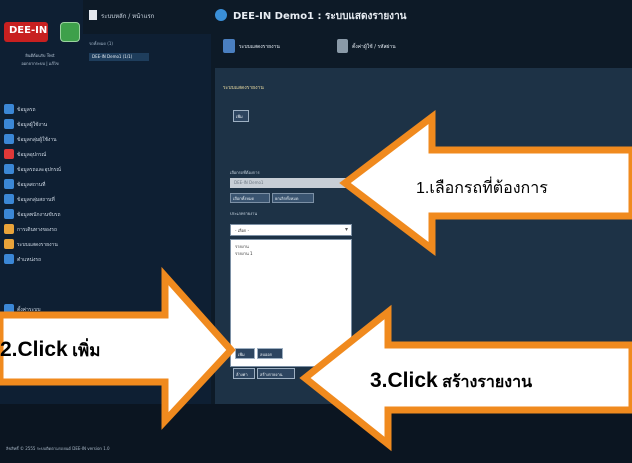  What do you see at coordinates (482, 188) in the screenshot?
I see `arrow-1-label: 1.เลือกรถที่ต้องการ` at bounding box center [482, 188].